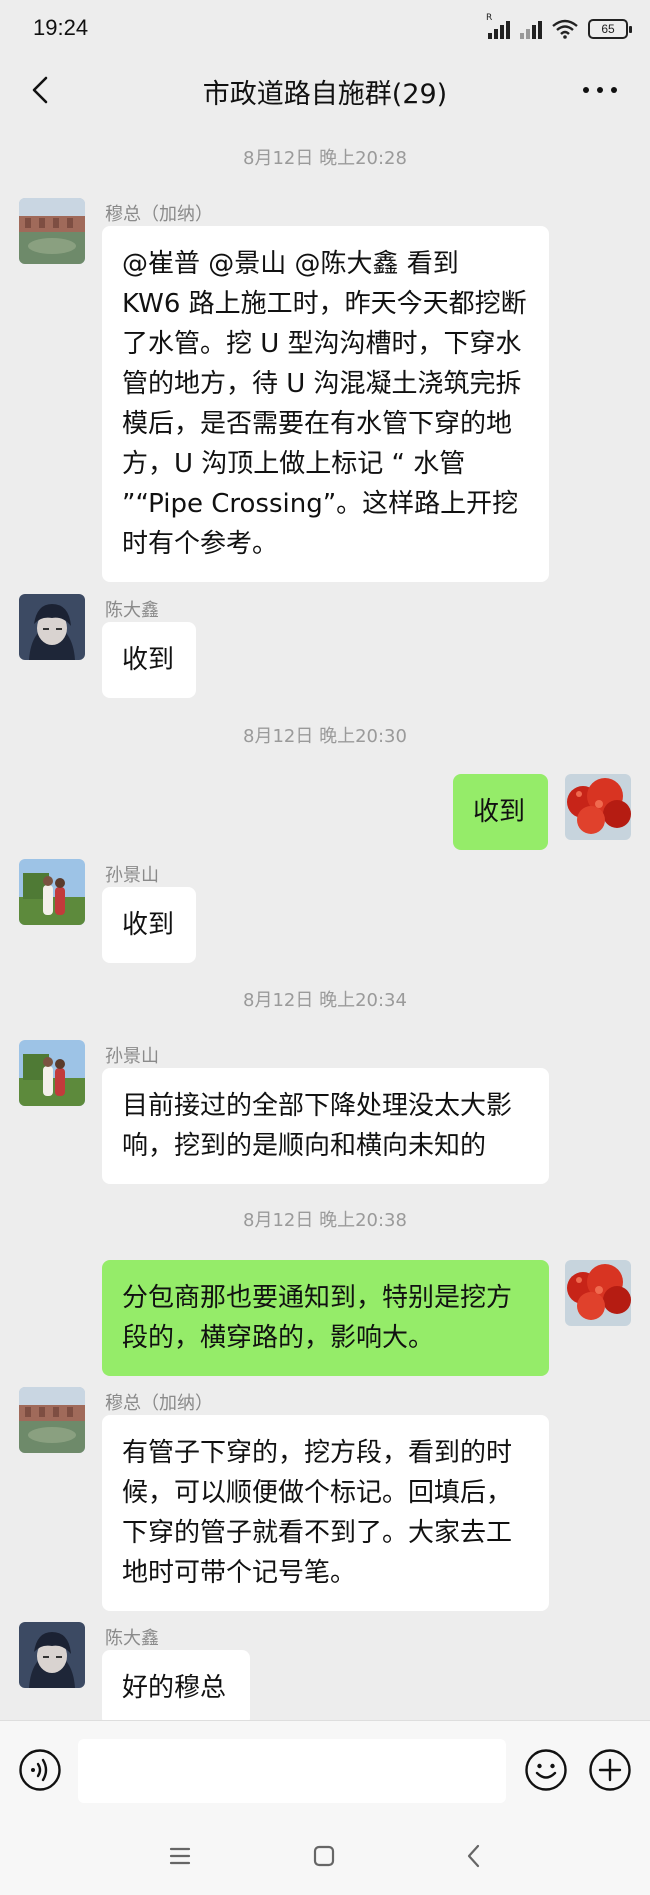  Describe the element at coordinates (546, 1770) in the screenshot. I see `emoji-icon` at that location.